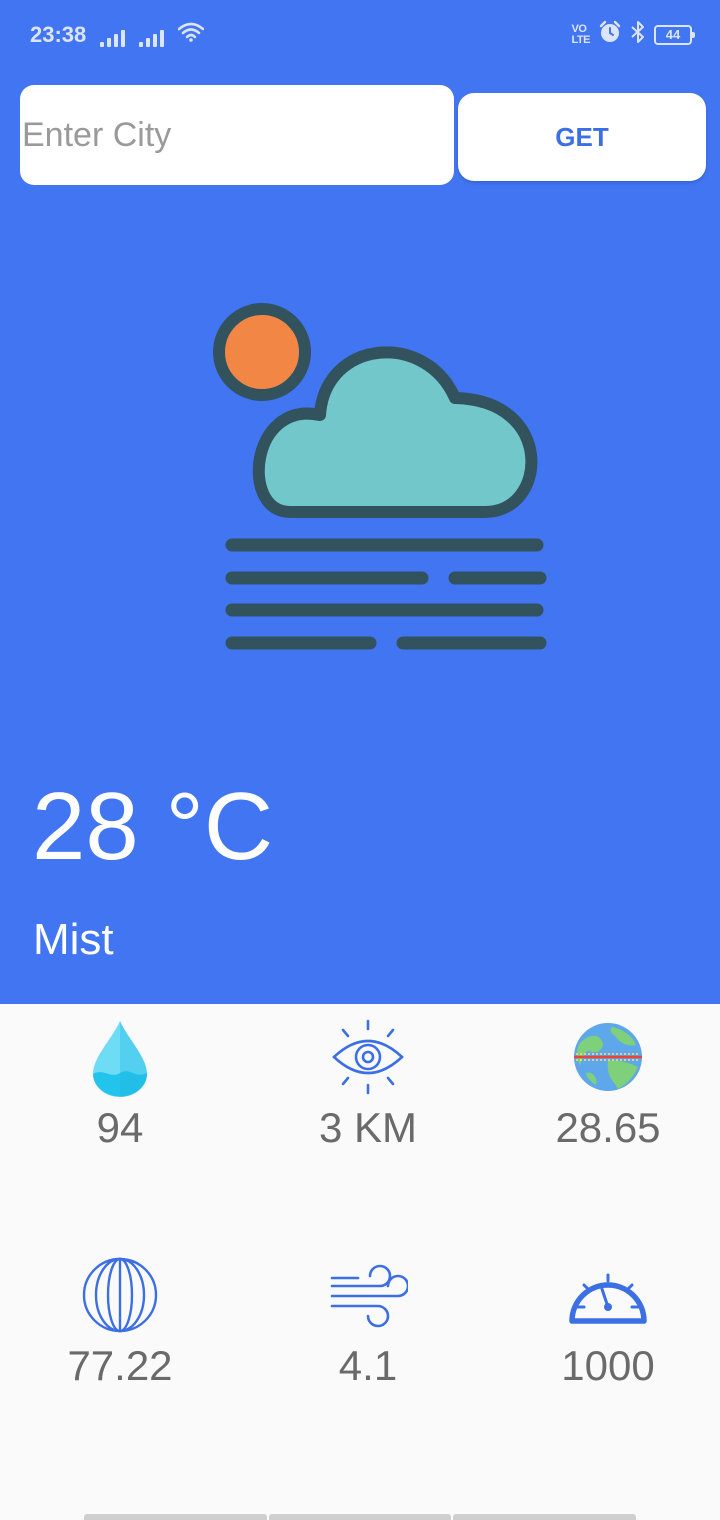 The width and height of the screenshot is (720, 1520). I want to click on status-time: 23:38, so click(58, 34).